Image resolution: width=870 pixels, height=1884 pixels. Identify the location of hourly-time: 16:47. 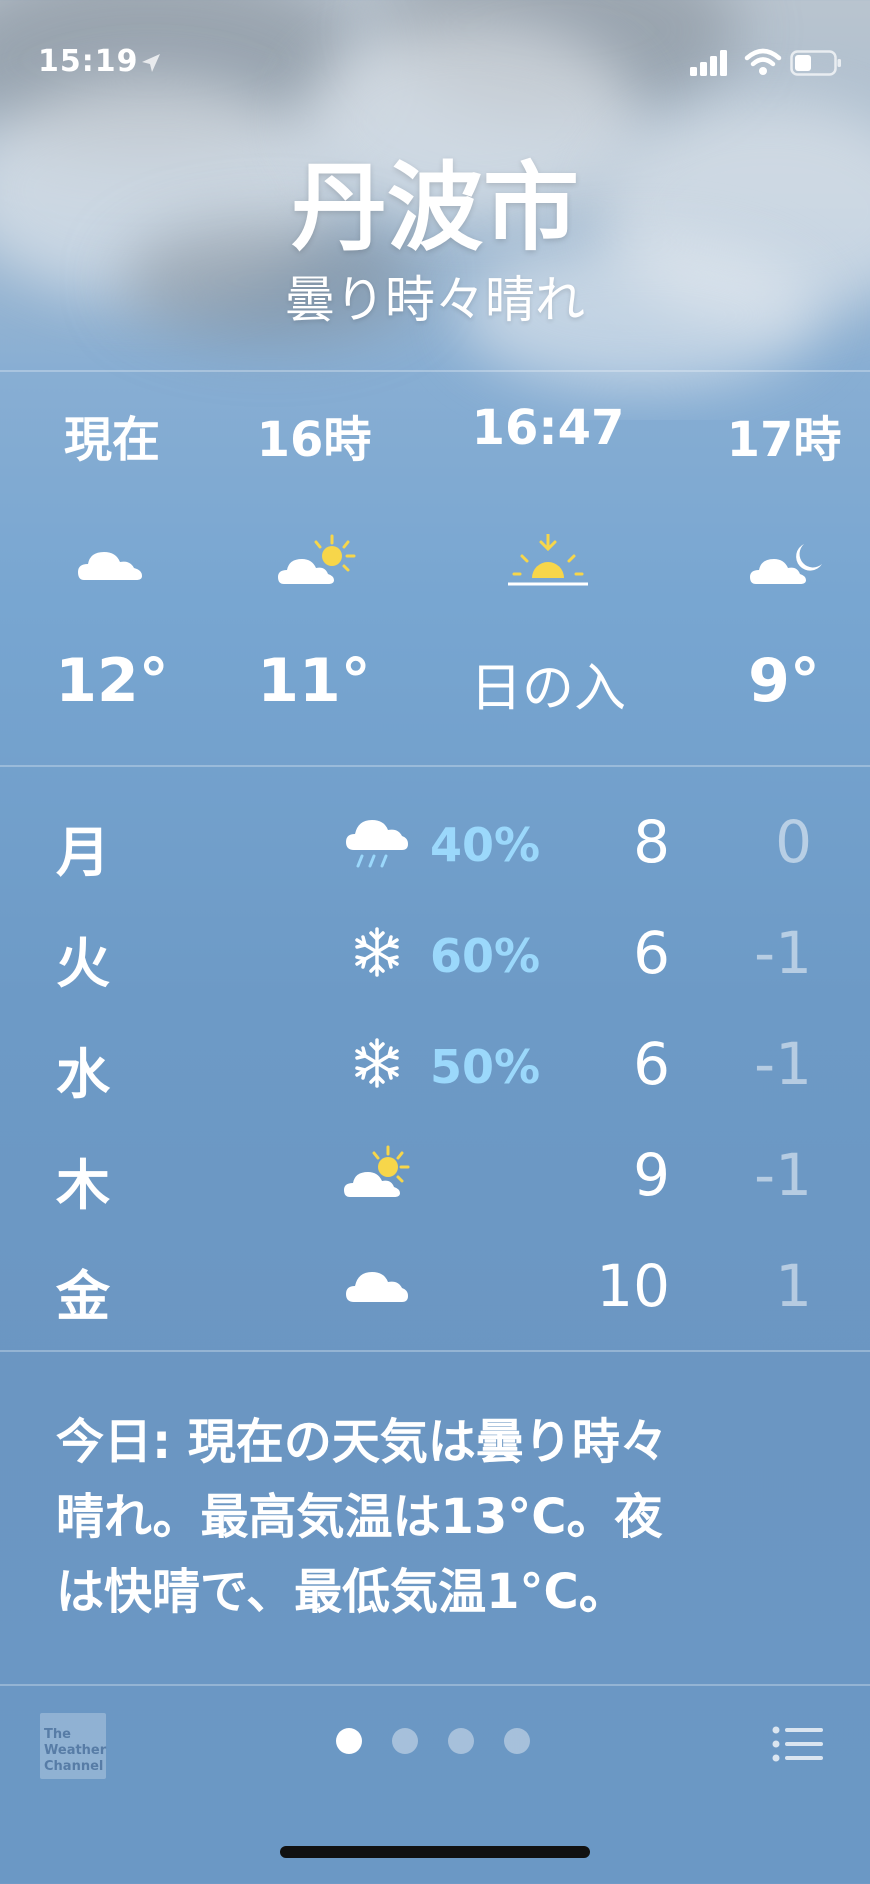
(548, 428).